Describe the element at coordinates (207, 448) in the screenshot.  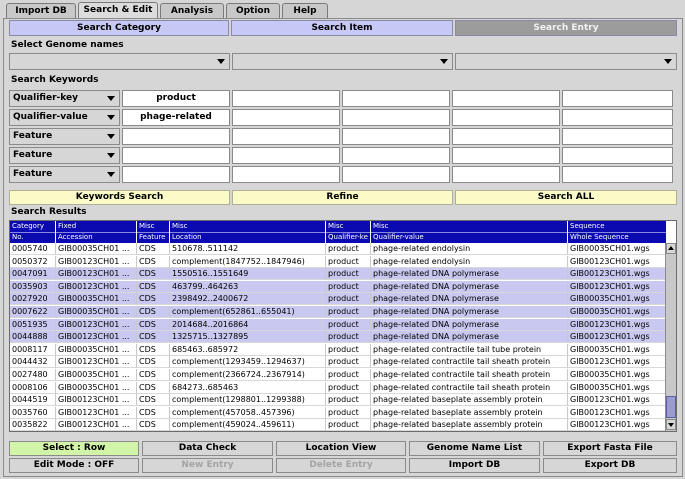
I see `data-check-button: Data Check` at that location.